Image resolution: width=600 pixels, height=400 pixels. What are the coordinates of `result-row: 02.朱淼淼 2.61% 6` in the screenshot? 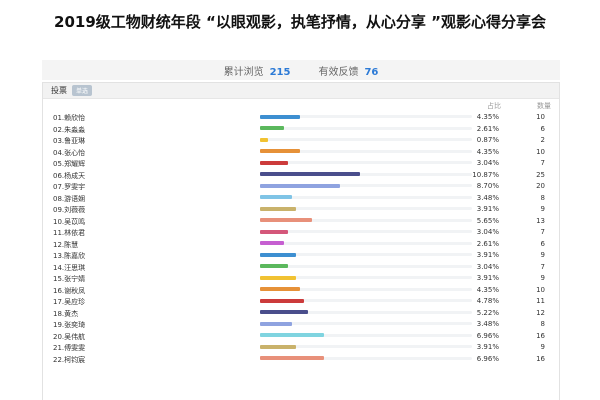 It's located at (301, 129).